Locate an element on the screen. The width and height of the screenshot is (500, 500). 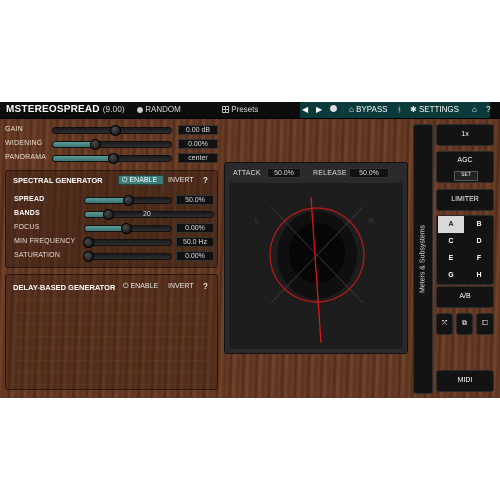
bypass-icon: ⌂ is located at coordinates (351, 109).